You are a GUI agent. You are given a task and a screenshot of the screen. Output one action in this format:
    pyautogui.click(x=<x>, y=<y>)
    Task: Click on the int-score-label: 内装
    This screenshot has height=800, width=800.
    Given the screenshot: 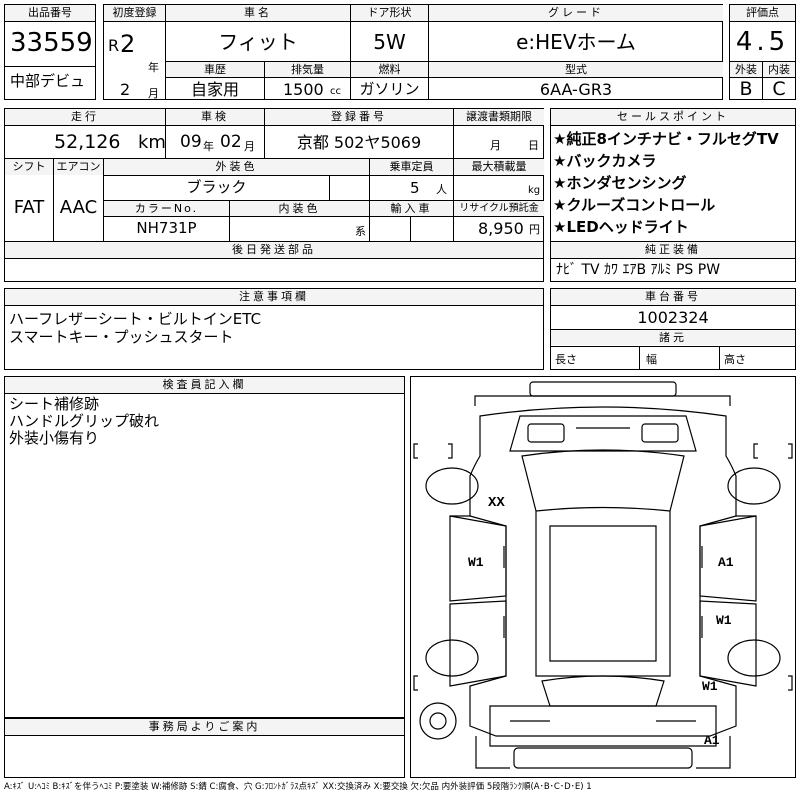 What is the action you would take?
    pyautogui.click(x=779, y=69)
    